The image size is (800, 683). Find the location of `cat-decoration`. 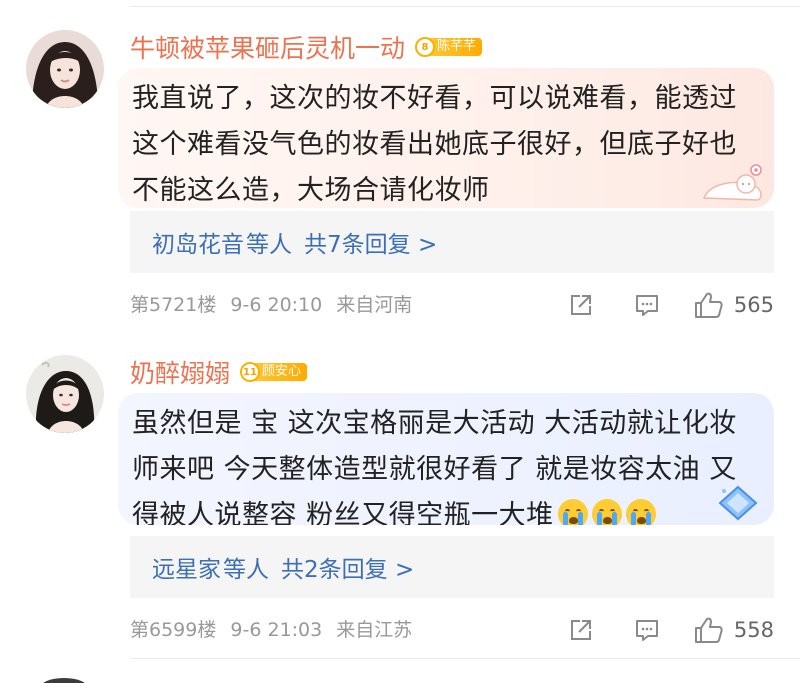

cat-decoration is located at coordinates (733, 184).